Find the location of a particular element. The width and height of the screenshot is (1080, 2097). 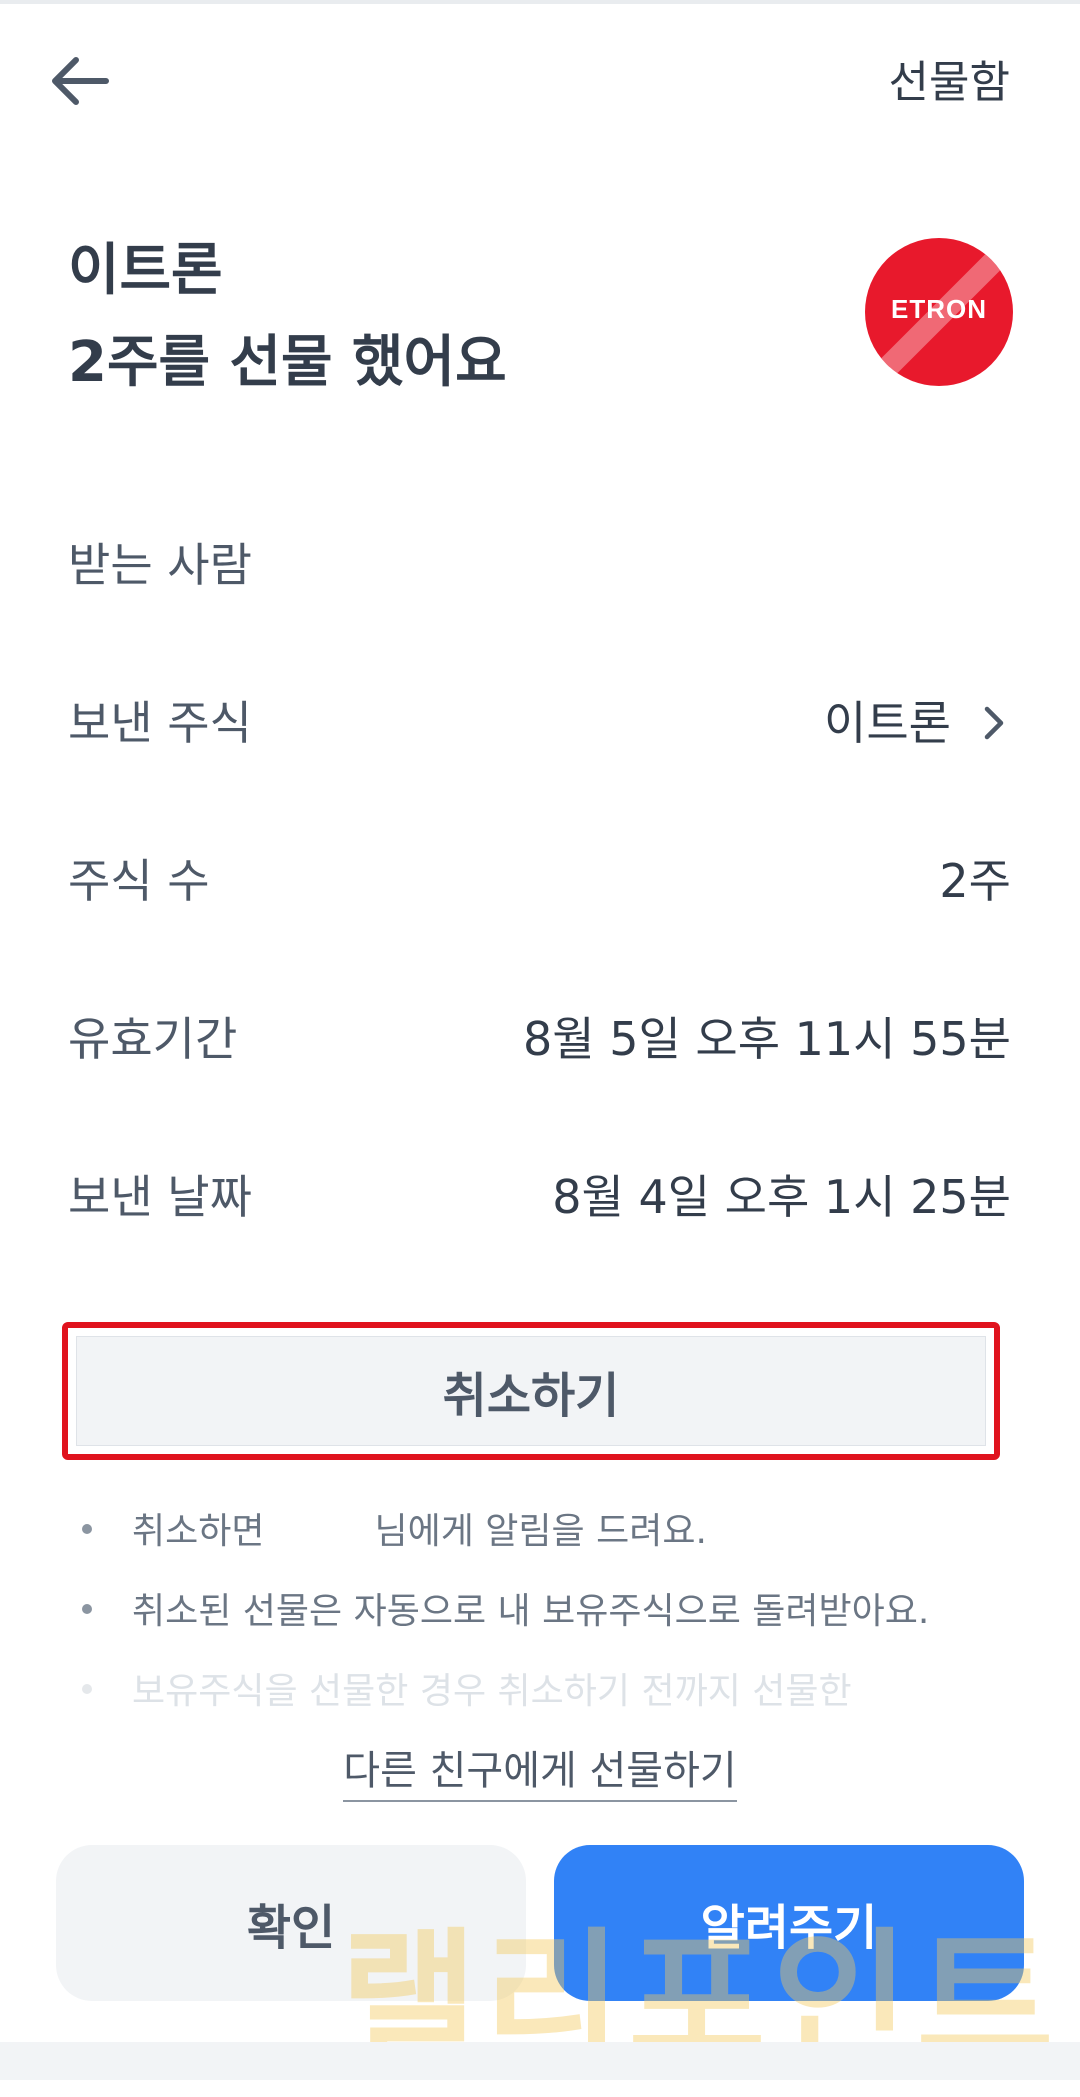

note-notify: 취소하면 님에게 알림을 드려요. is located at coordinates (542, 1532).